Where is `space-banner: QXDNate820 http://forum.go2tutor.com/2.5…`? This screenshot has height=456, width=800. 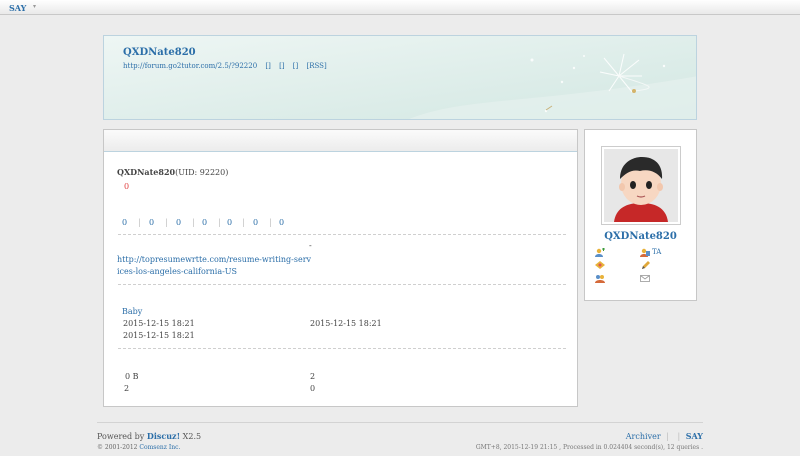 space-banner: QXDNate820 http://forum.go2tutor.com/2.5… is located at coordinates (400, 77).